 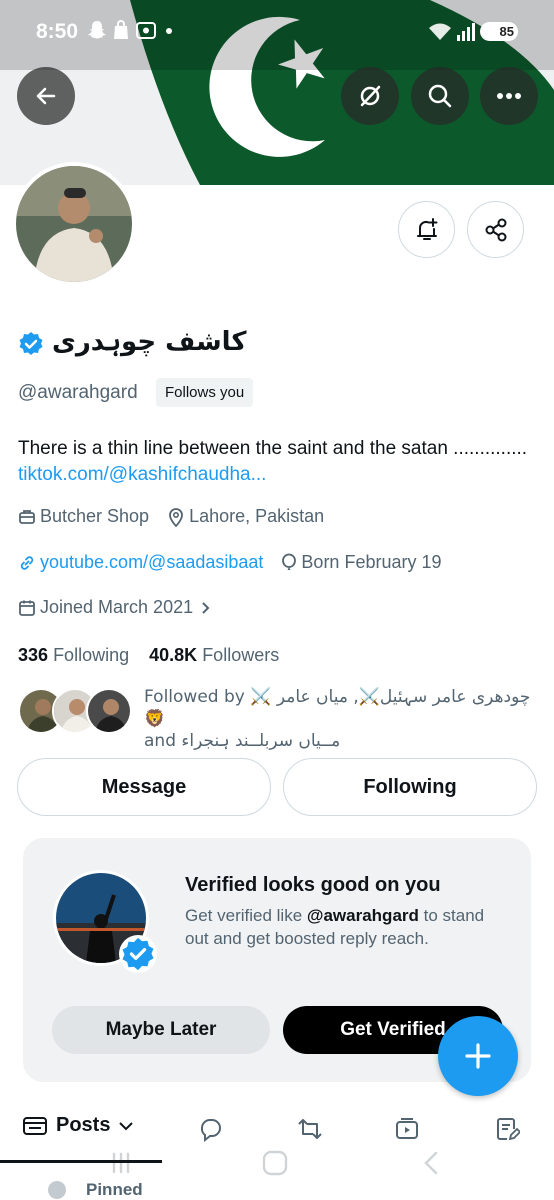 What do you see at coordinates (78, 392) in the screenshot?
I see `profile-handle: @awarahgard` at bounding box center [78, 392].